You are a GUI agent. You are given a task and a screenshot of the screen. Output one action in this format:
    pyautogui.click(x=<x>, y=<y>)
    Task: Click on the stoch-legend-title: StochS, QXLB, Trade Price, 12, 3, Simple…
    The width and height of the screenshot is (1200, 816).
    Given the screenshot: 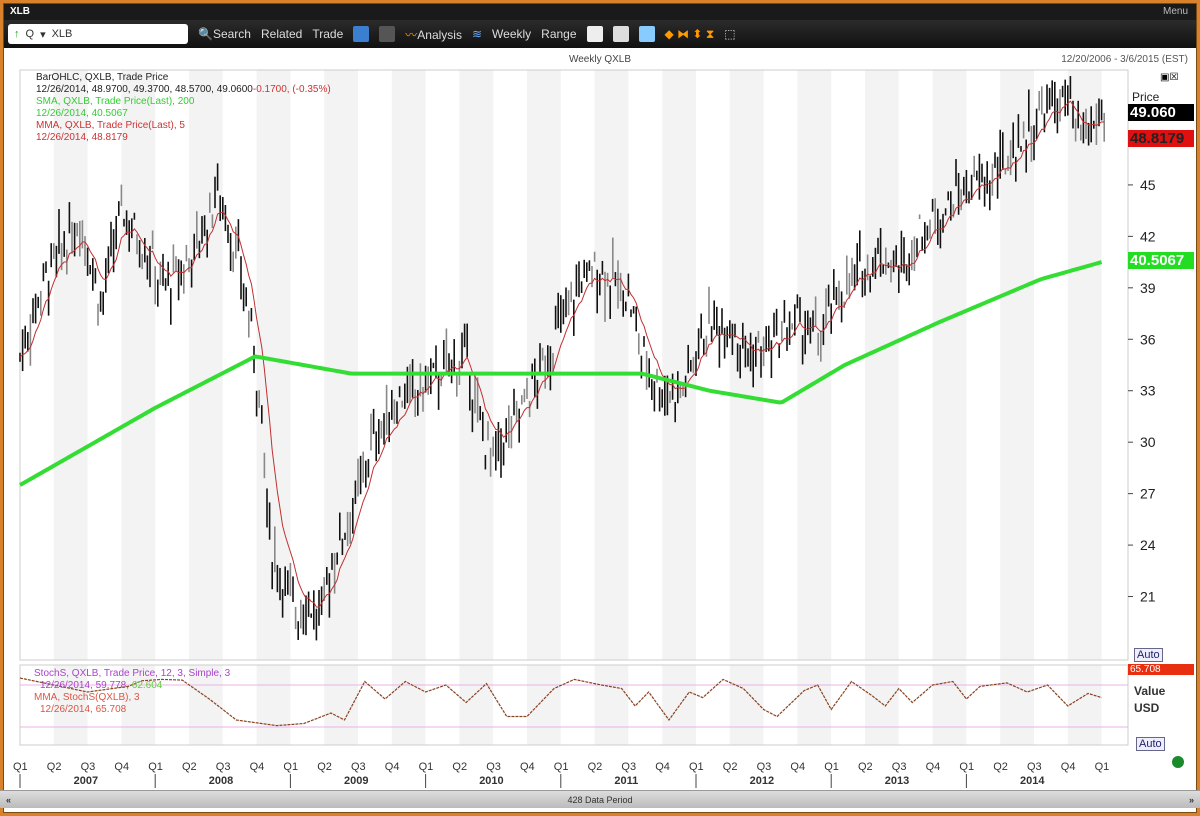 What is the action you would take?
    pyautogui.click(x=132, y=673)
    